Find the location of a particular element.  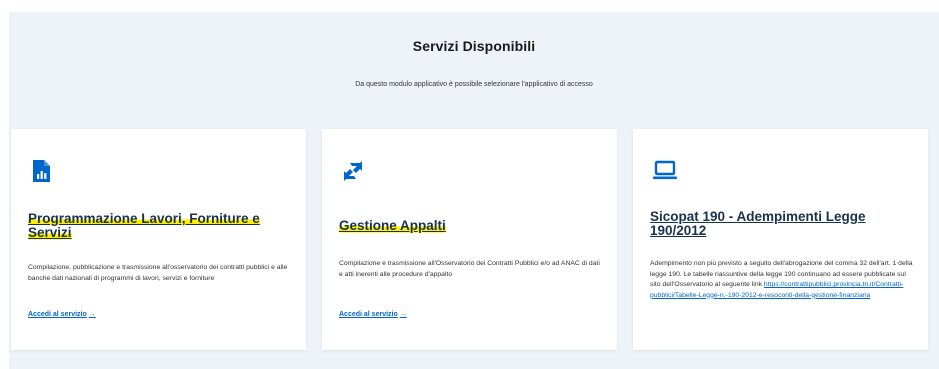

card-title-line2: 190/2012 is located at coordinates (678, 230).